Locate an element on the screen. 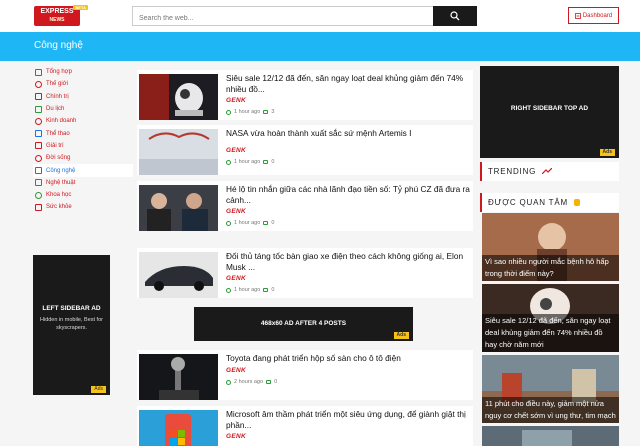  left-ad-desc: Hidden in mobile, Best for skyscrapers. is located at coordinates (71, 324).